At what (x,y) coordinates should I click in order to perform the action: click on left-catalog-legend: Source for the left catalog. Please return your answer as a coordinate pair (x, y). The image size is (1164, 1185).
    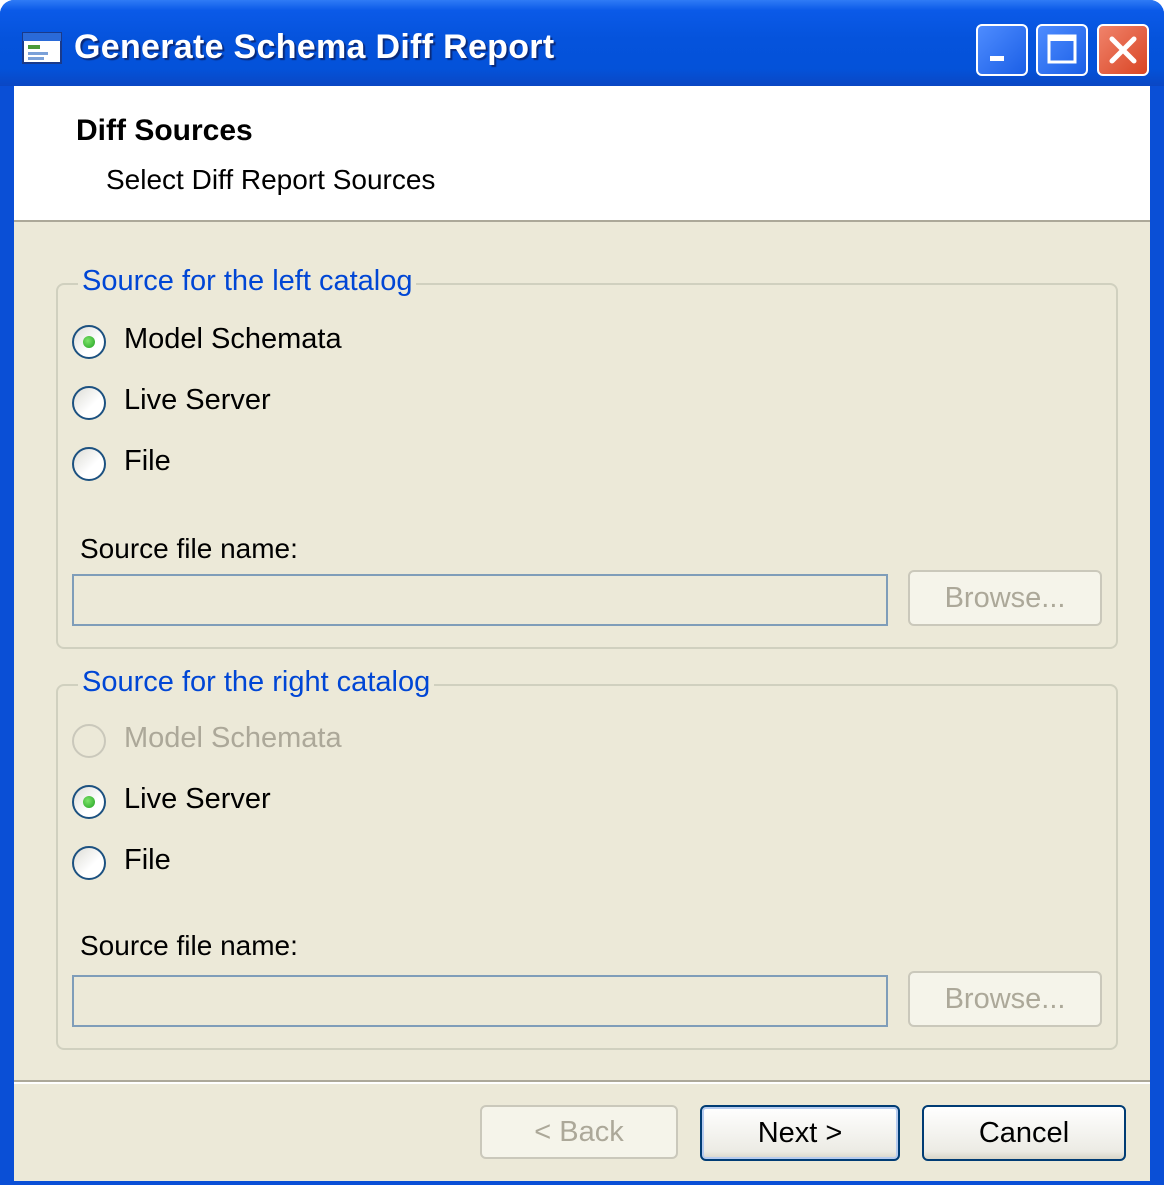
    Looking at the image, I should click on (247, 281).